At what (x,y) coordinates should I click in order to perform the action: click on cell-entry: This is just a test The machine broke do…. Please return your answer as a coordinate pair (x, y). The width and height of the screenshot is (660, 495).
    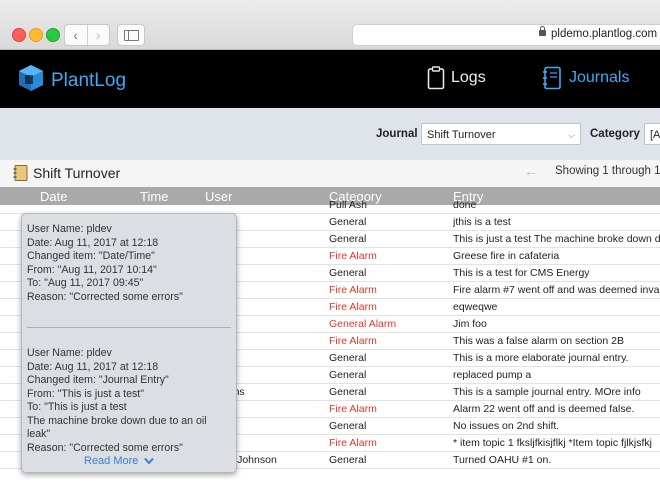
    Looking at the image, I should click on (556, 239).